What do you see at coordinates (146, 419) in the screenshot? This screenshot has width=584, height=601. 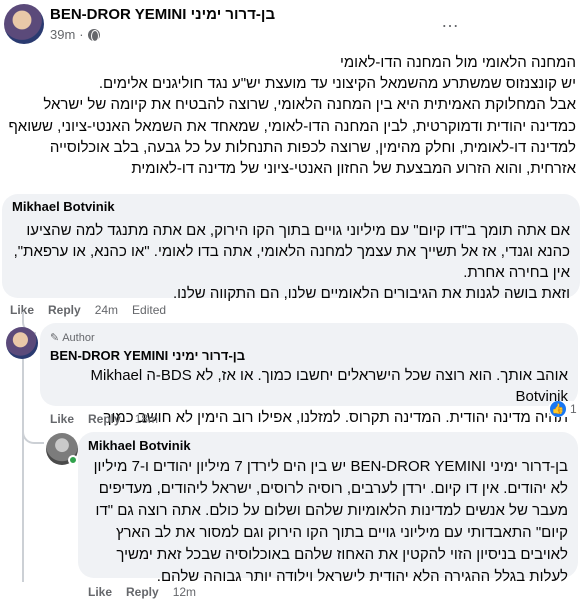 I see `reply-timestamp: 18m` at bounding box center [146, 419].